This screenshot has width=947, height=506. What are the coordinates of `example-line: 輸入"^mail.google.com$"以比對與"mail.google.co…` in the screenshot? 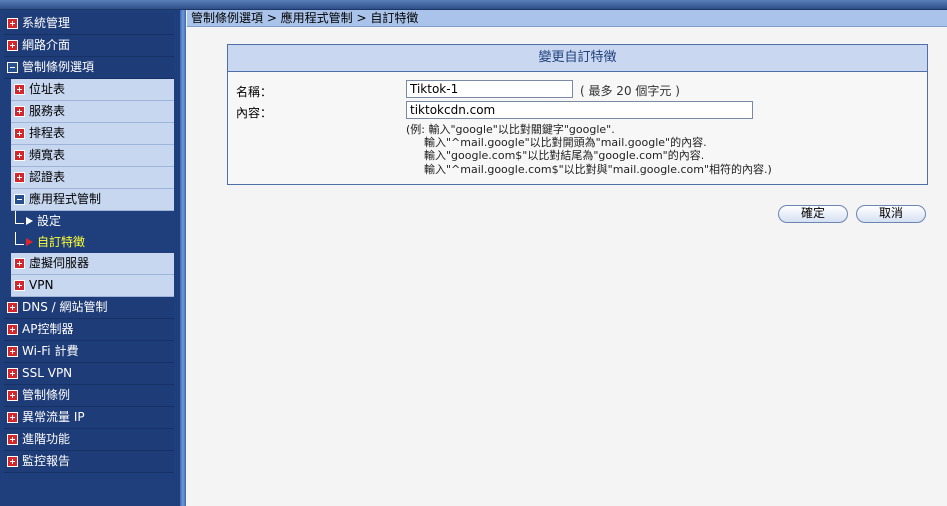 It's located at (598, 169).